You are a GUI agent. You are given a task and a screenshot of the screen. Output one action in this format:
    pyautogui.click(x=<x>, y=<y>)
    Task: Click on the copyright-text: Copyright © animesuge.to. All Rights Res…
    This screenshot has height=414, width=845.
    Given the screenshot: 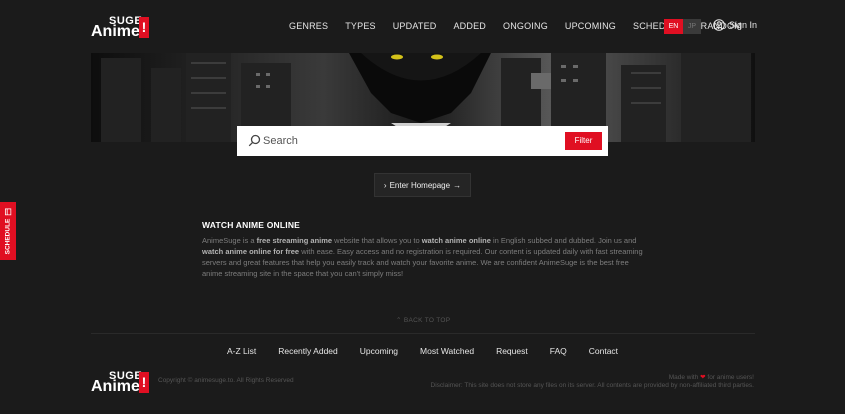 What is the action you would take?
    pyautogui.click(x=226, y=380)
    